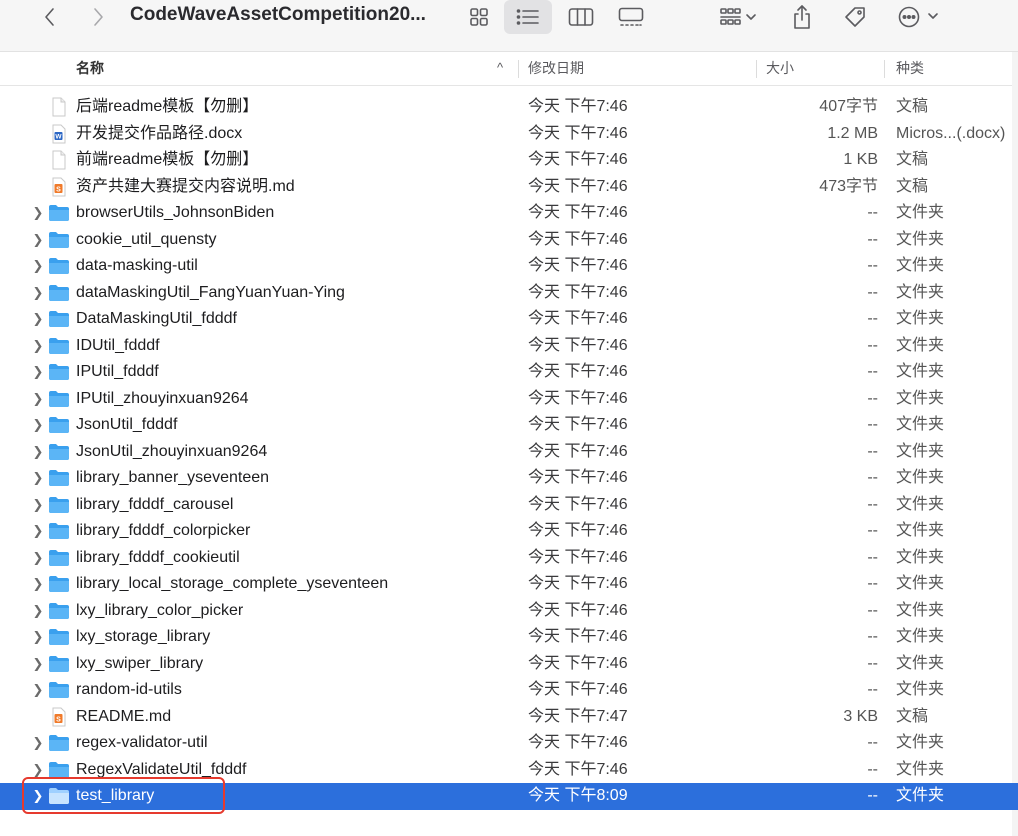  What do you see at coordinates (509, 558) in the screenshot?
I see `file-row: ❯ library_fdddf_cookieutil 今天 下午7:46 -- 文件夹` at bounding box center [509, 558].